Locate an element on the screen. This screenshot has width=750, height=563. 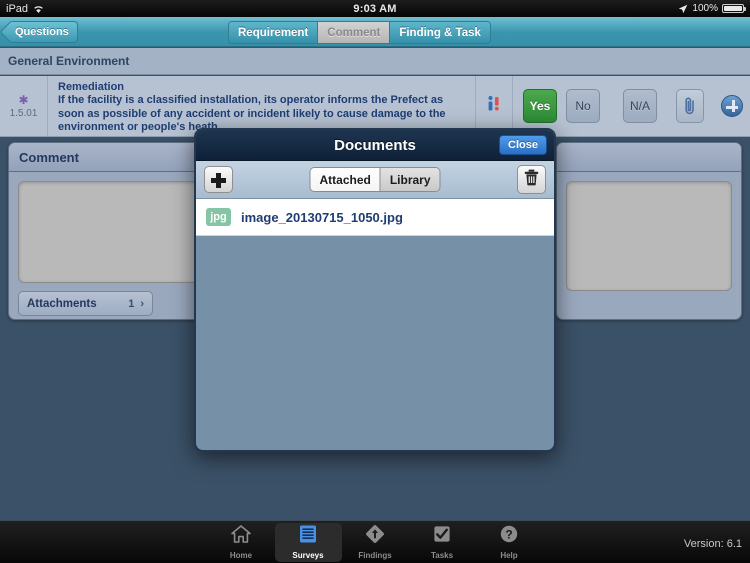
tab-surveys-label: Surveys is located at coordinates (308, 555).